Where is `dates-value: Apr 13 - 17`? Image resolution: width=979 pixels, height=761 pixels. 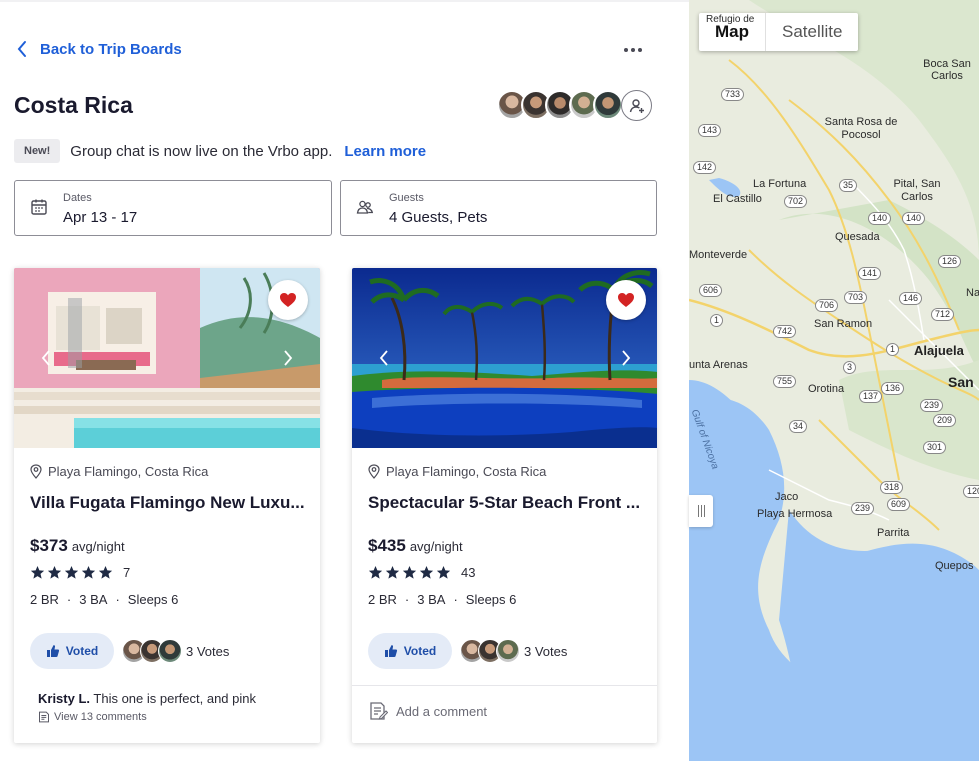 dates-value: Apr 13 - 17 is located at coordinates (100, 217).